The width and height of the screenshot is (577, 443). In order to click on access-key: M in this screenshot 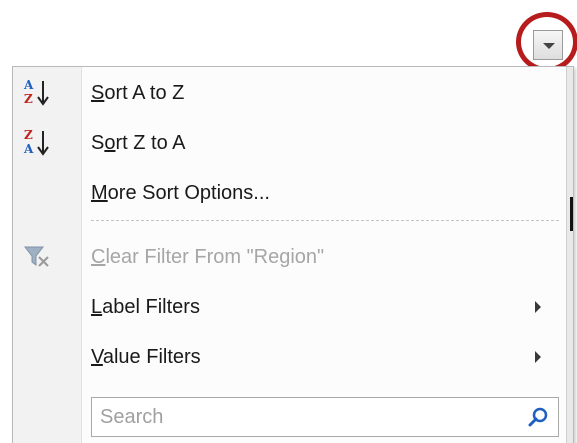, I will do `click(99, 193)`.